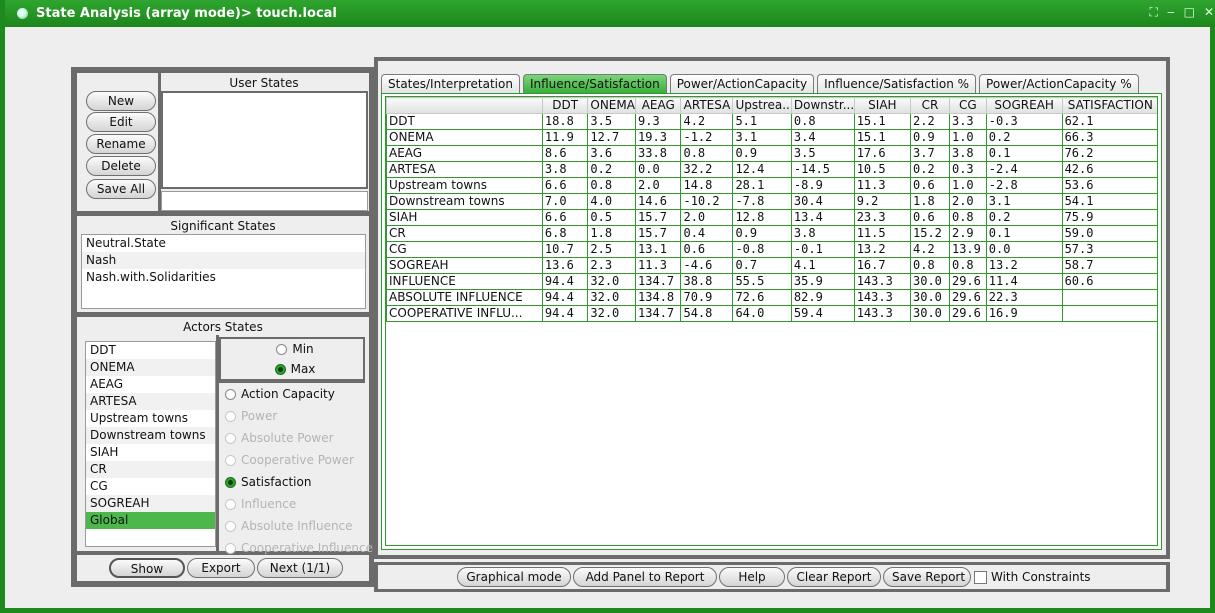  What do you see at coordinates (464, 105) in the screenshot?
I see `table-corner-header` at bounding box center [464, 105].